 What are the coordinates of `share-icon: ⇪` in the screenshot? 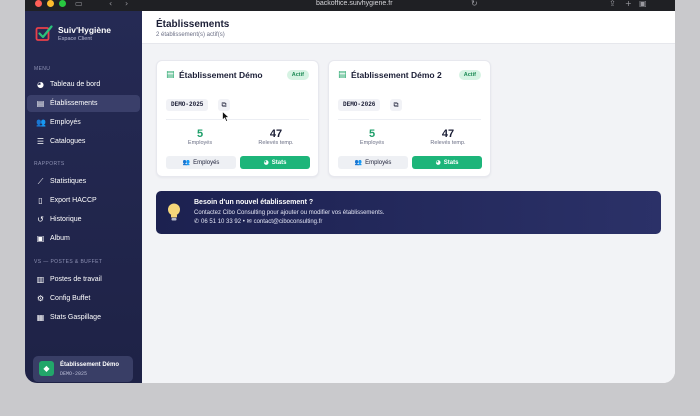 It's located at (612, 4).